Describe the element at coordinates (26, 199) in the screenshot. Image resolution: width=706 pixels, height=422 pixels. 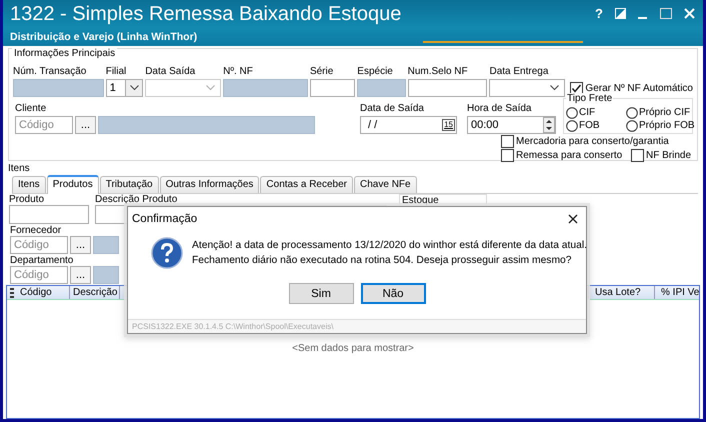
I see `field-label: Produto` at that location.